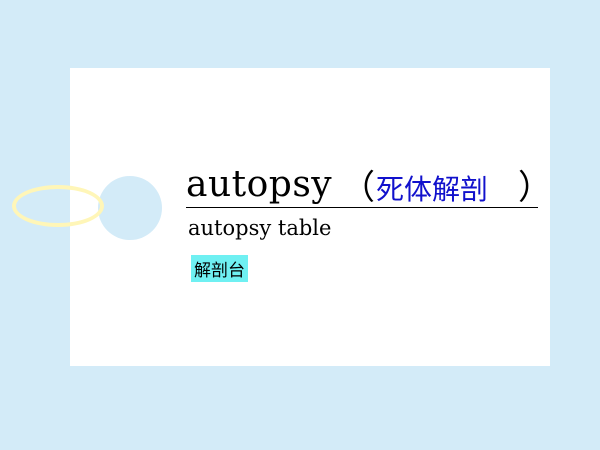  Describe the element at coordinates (358, 188) in the screenshot. I see `open-parenthesis: （` at that location.